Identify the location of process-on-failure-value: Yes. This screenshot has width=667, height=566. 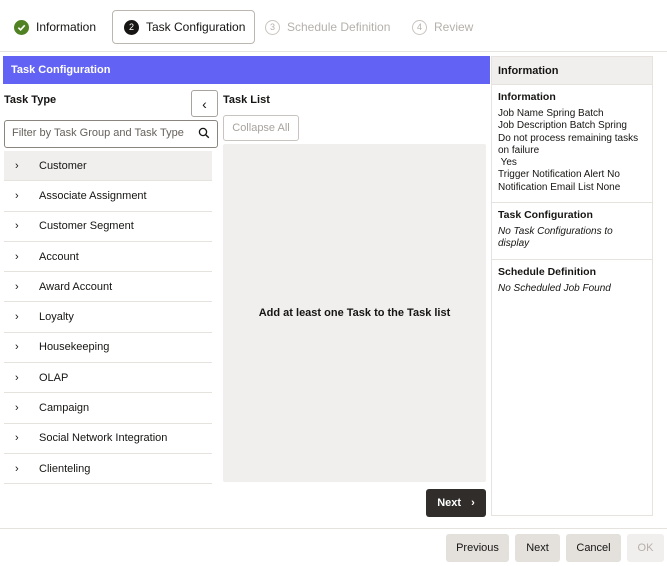
(507, 163).